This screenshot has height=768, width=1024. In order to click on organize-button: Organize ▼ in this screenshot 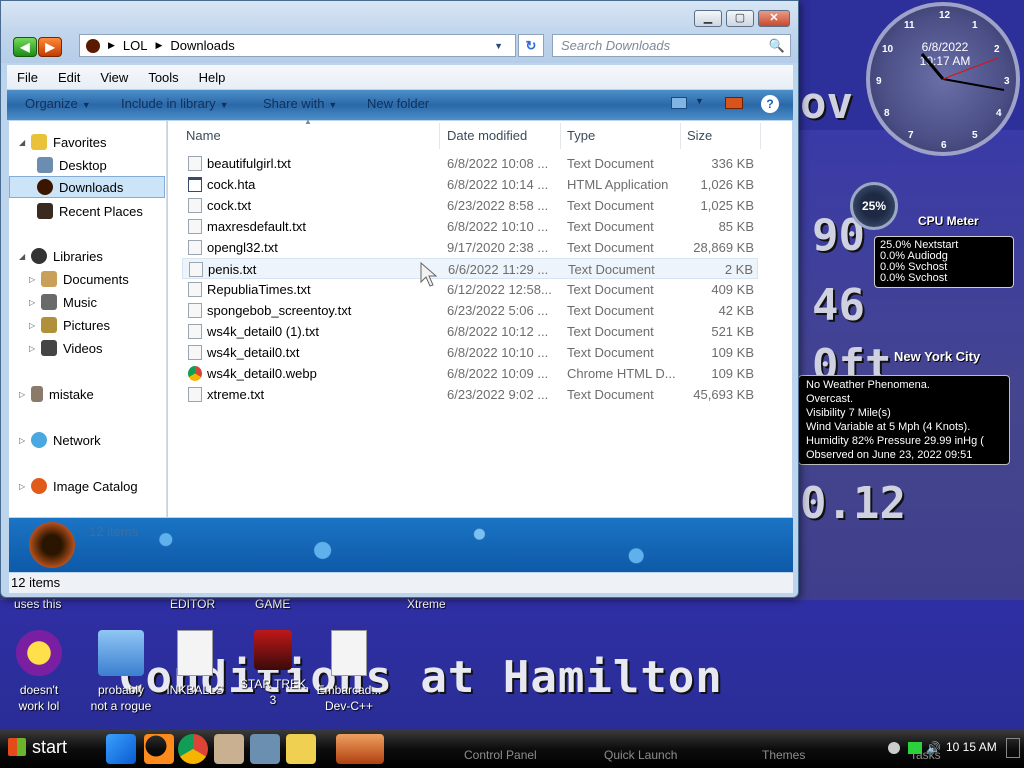, I will do `click(58, 103)`.